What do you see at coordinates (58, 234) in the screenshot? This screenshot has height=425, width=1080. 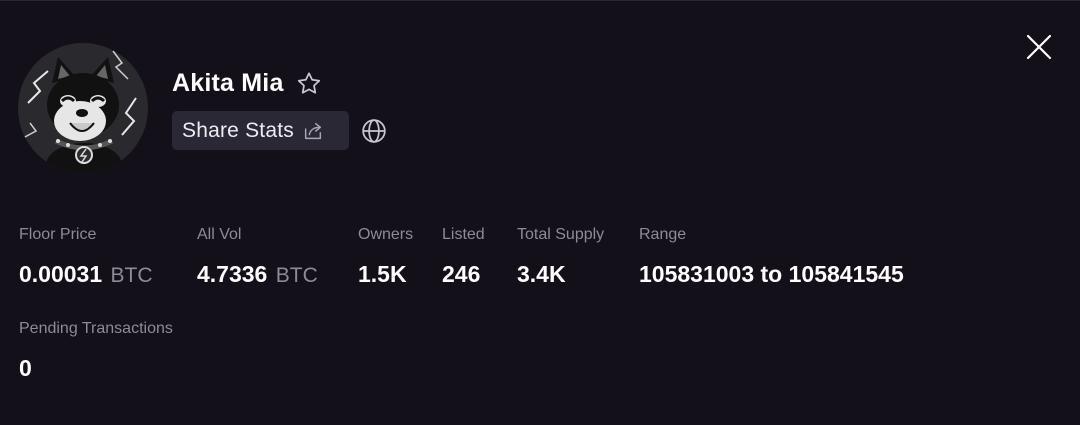 I see `stat-label: Floor Price` at bounding box center [58, 234].